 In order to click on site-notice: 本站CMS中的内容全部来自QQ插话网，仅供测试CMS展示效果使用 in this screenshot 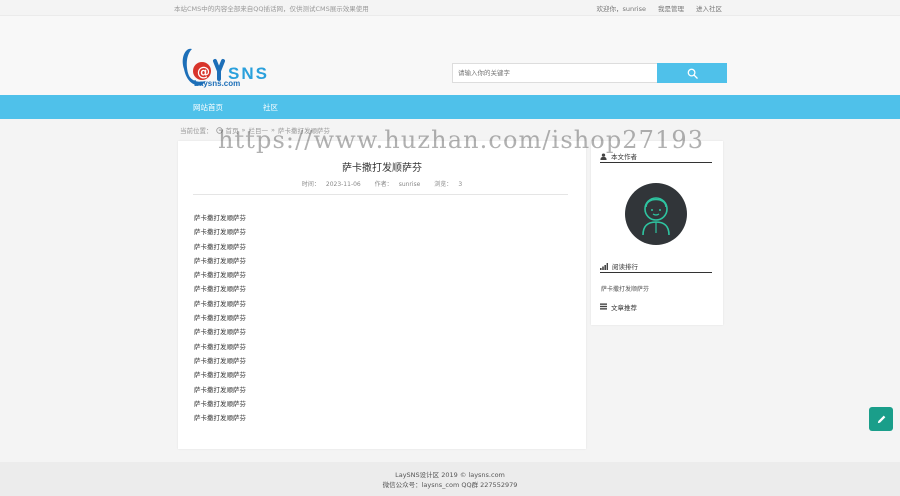, I will do `click(271, 9)`.